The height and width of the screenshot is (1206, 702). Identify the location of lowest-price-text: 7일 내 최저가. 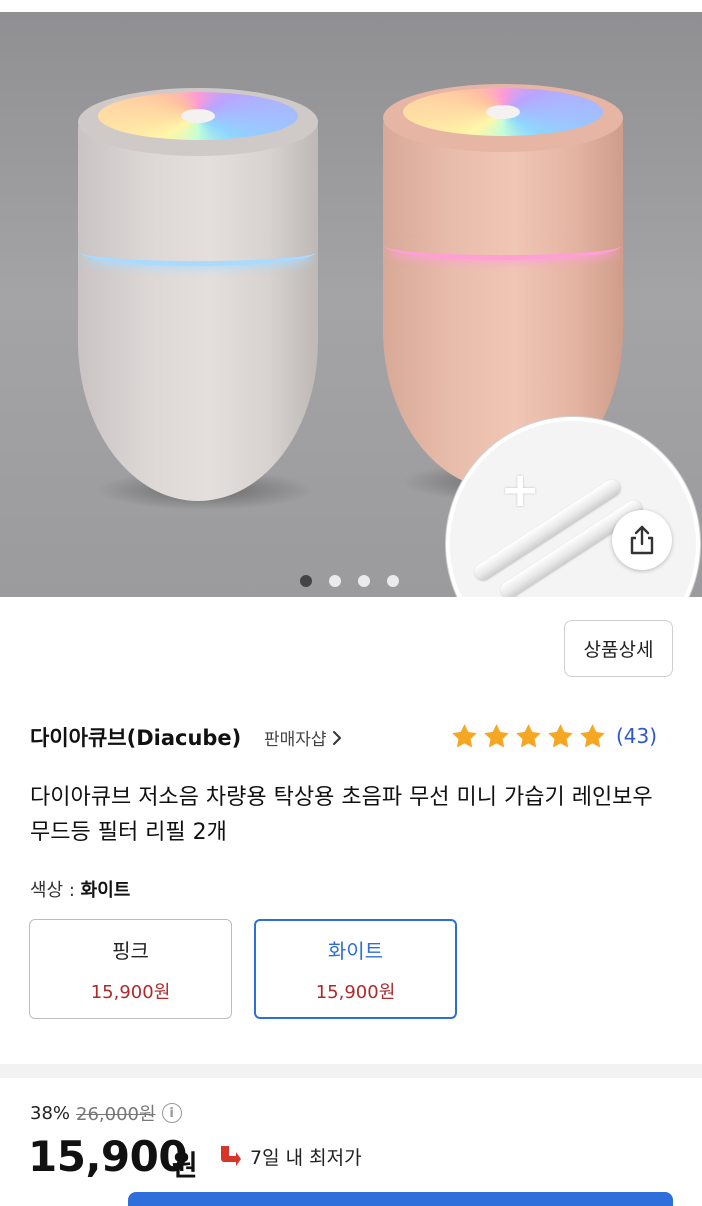
(306, 1157).